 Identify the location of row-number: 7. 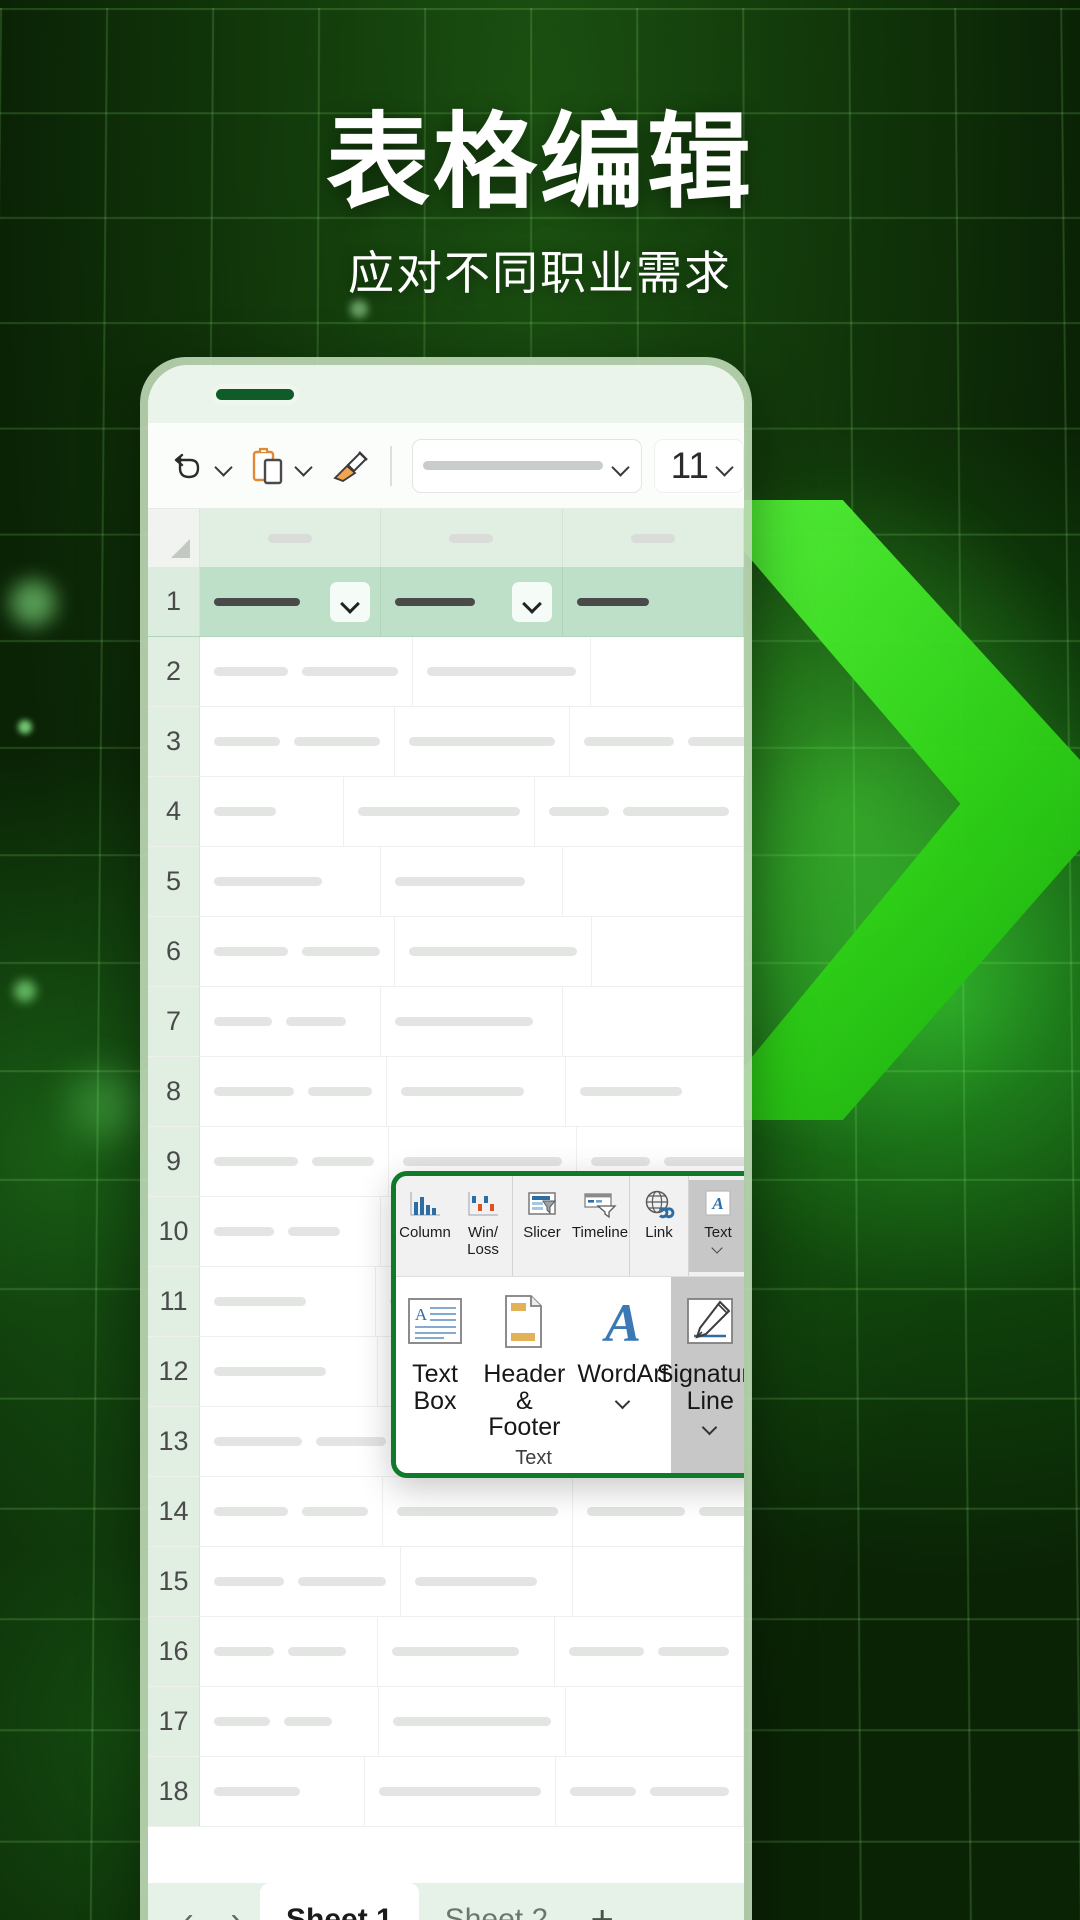
(174, 1021).